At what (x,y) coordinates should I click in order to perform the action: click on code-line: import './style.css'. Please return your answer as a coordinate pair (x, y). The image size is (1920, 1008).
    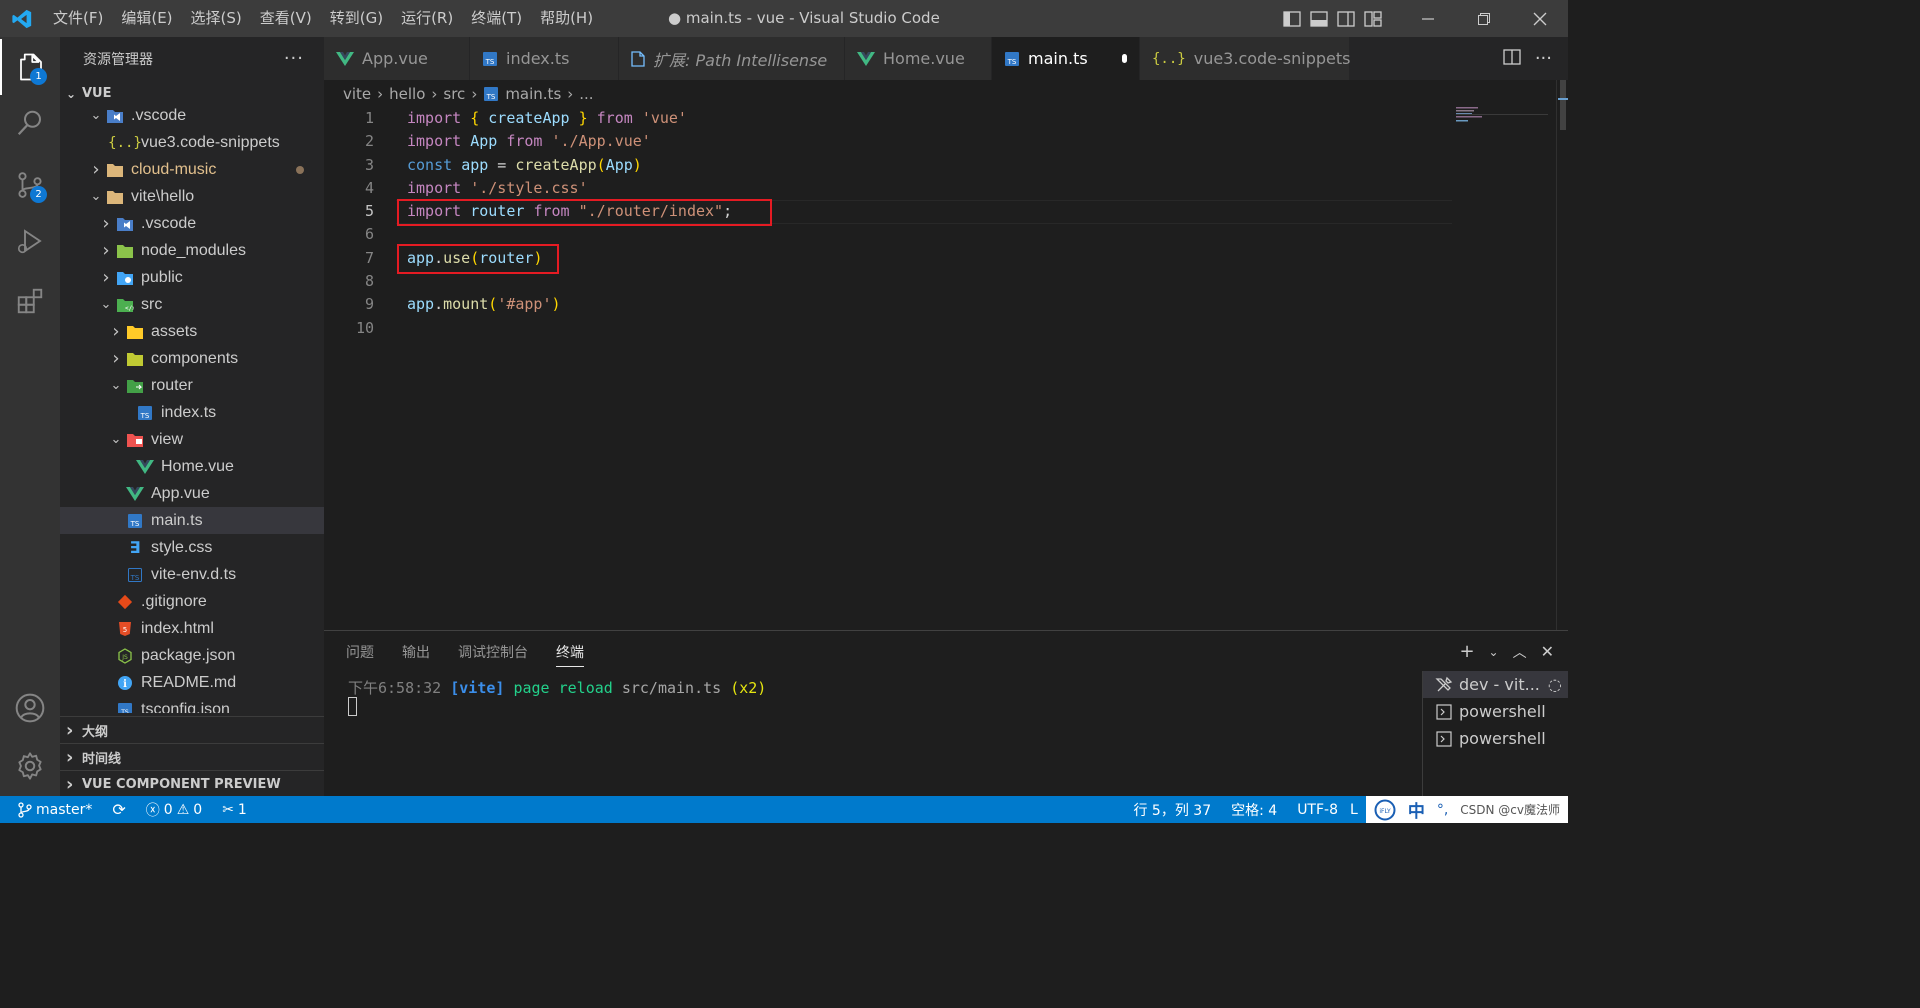
    Looking at the image, I should click on (569, 188).